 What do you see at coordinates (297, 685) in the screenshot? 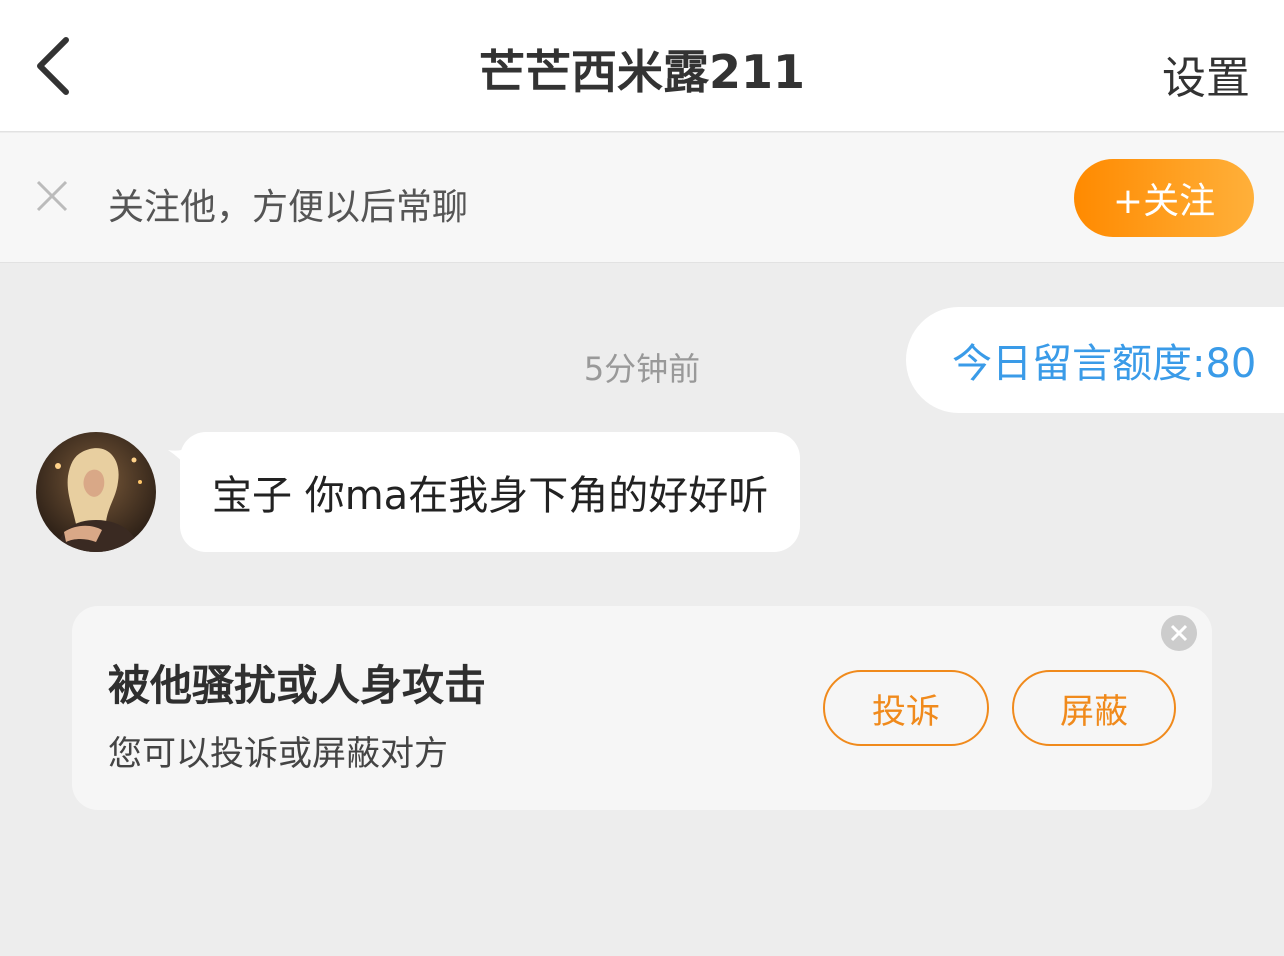
I see `card-title: 被他骚扰或人身攻击` at bounding box center [297, 685].